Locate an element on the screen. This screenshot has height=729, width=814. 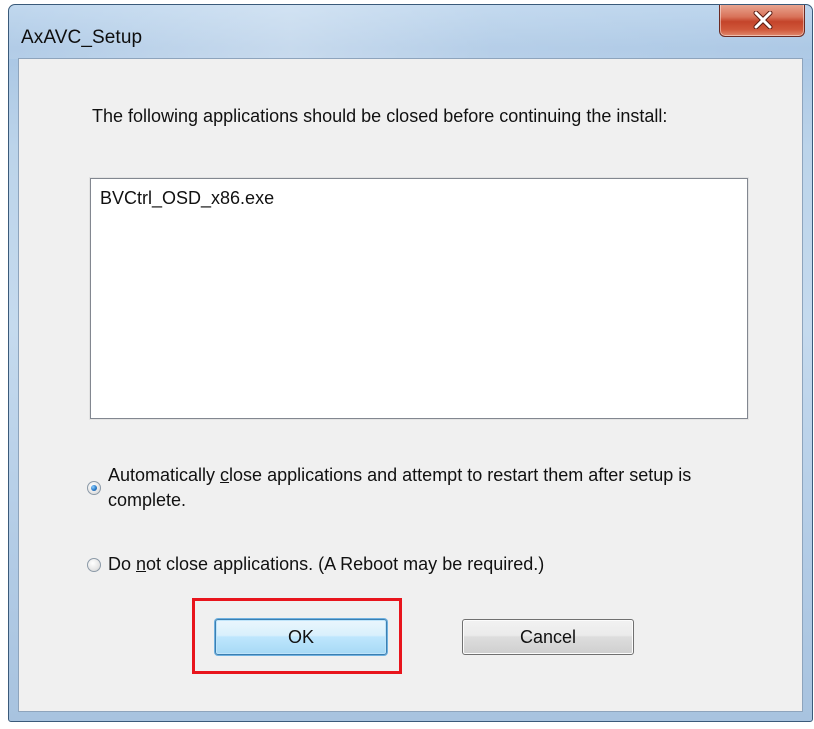
do-not-close-radio is located at coordinates (94, 565).